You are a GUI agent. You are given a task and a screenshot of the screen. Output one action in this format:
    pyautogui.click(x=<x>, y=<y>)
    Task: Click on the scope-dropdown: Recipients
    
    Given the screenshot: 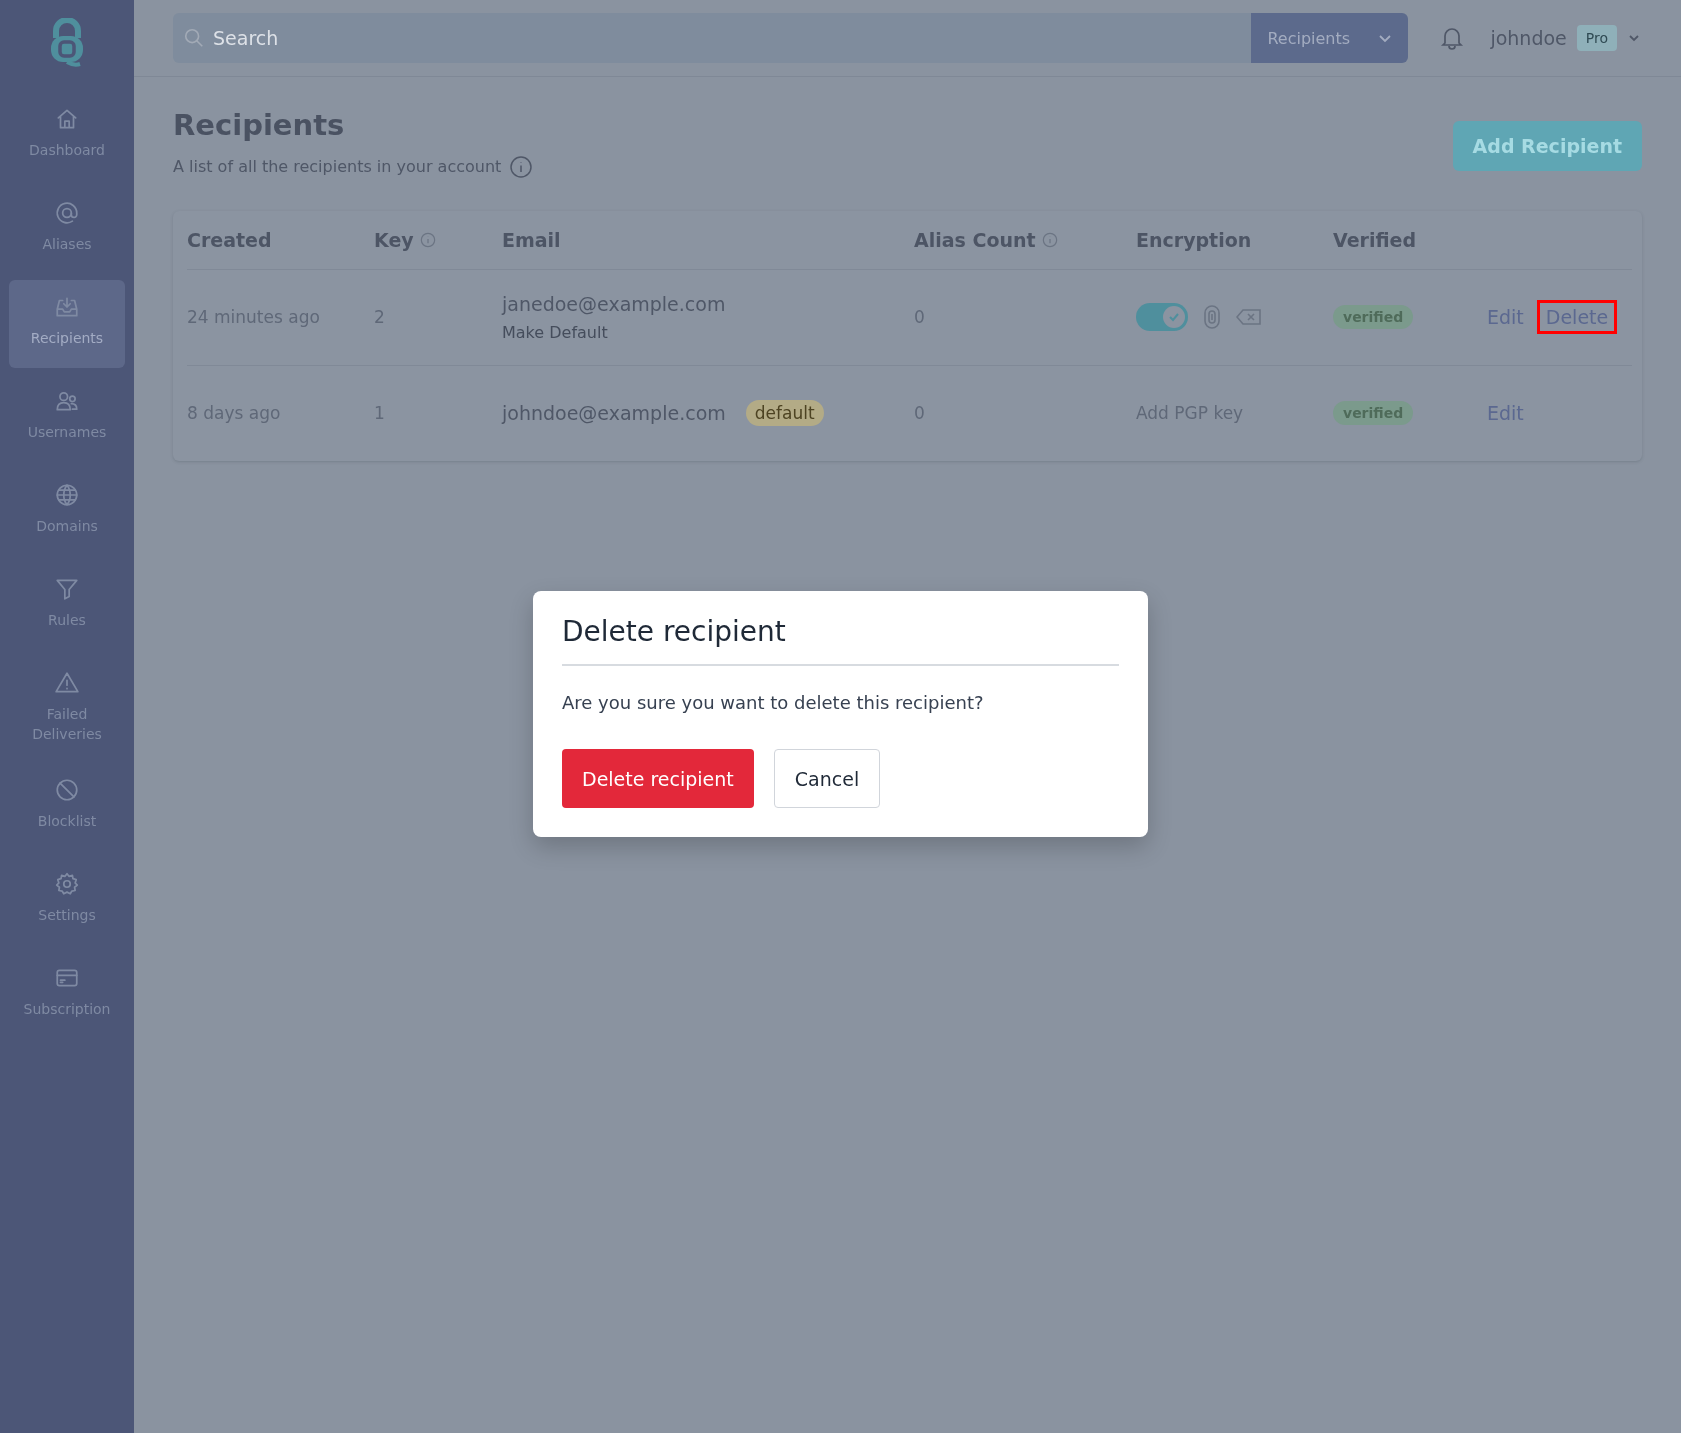 What is the action you would take?
    pyautogui.click(x=1330, y=38)
    